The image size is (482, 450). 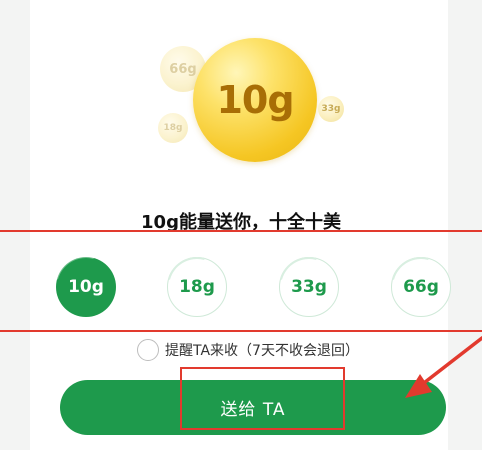 What do you see at coordinates (262, 351) in the screenshot?
I see `remind-label: 提醒TA来收（7天不收会退回）` at bounding box center [262, 351].